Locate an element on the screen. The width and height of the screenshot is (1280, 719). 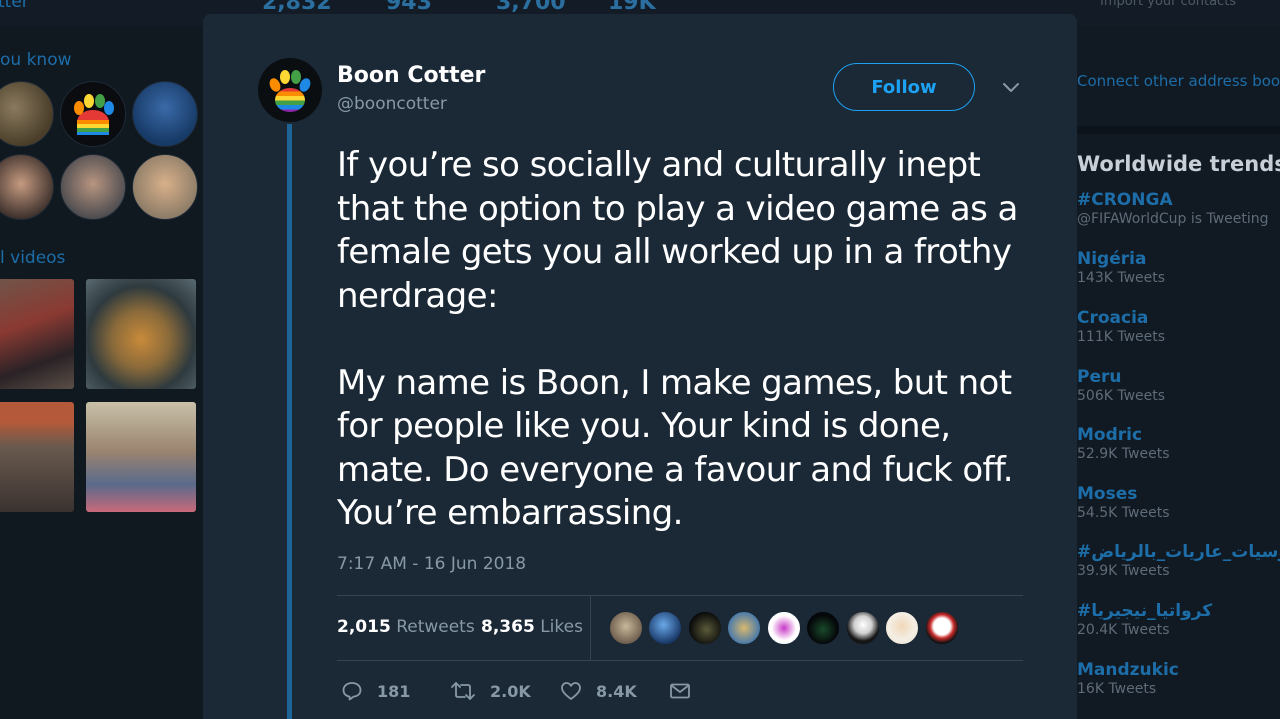
trend-count: 16K Tweets is located at coordinates (1117, 689).